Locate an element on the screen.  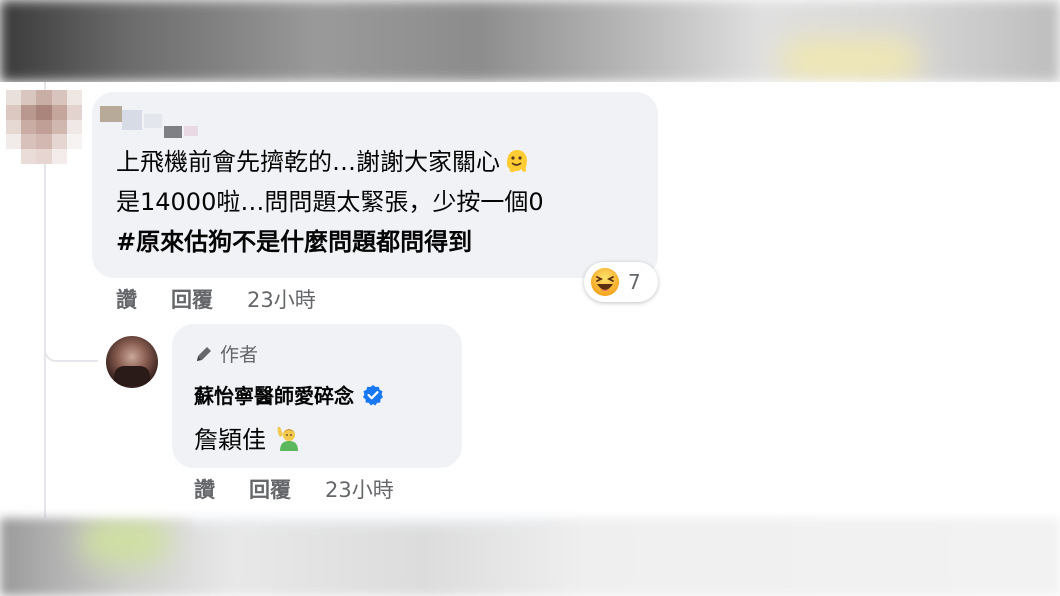
comment-line-2: 是14000啦…問問題太緊張，少按一個0 is located at coordinates (330, 202).